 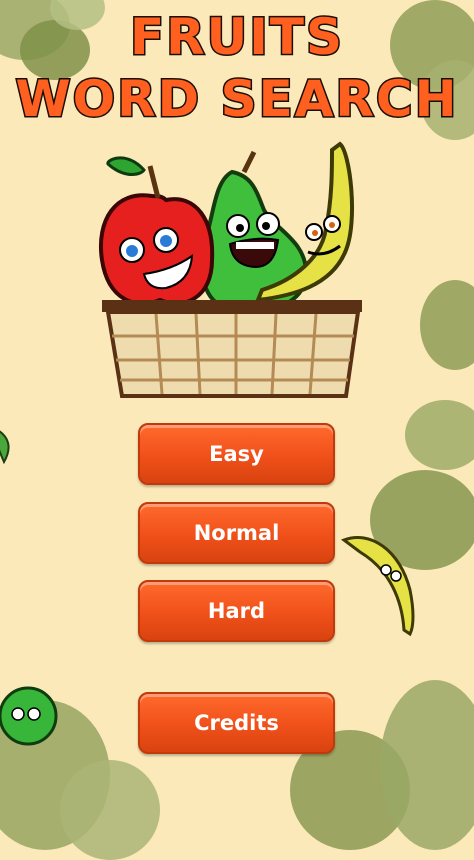 I want to click on credits-button: Credits, so click(x=236, y=723).